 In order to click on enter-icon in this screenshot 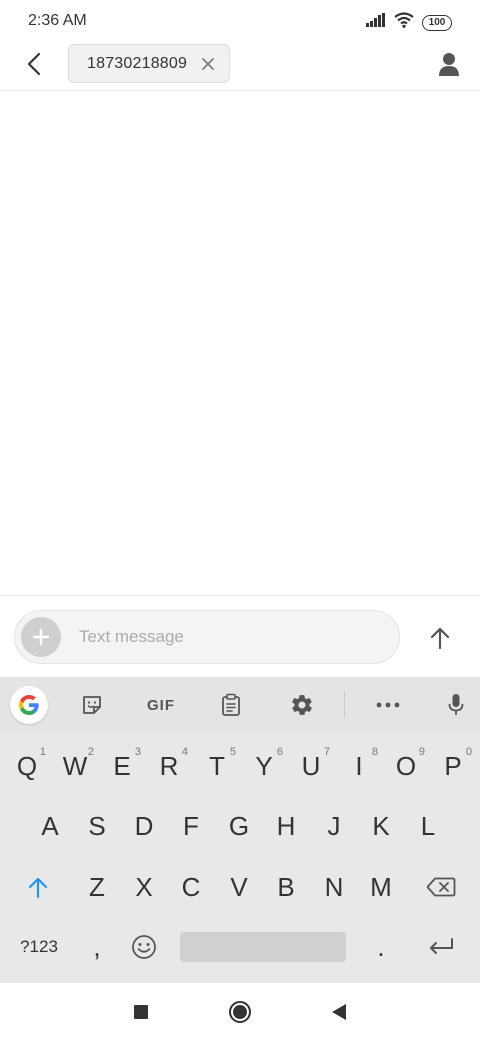, I will do `click(441, 946)`.